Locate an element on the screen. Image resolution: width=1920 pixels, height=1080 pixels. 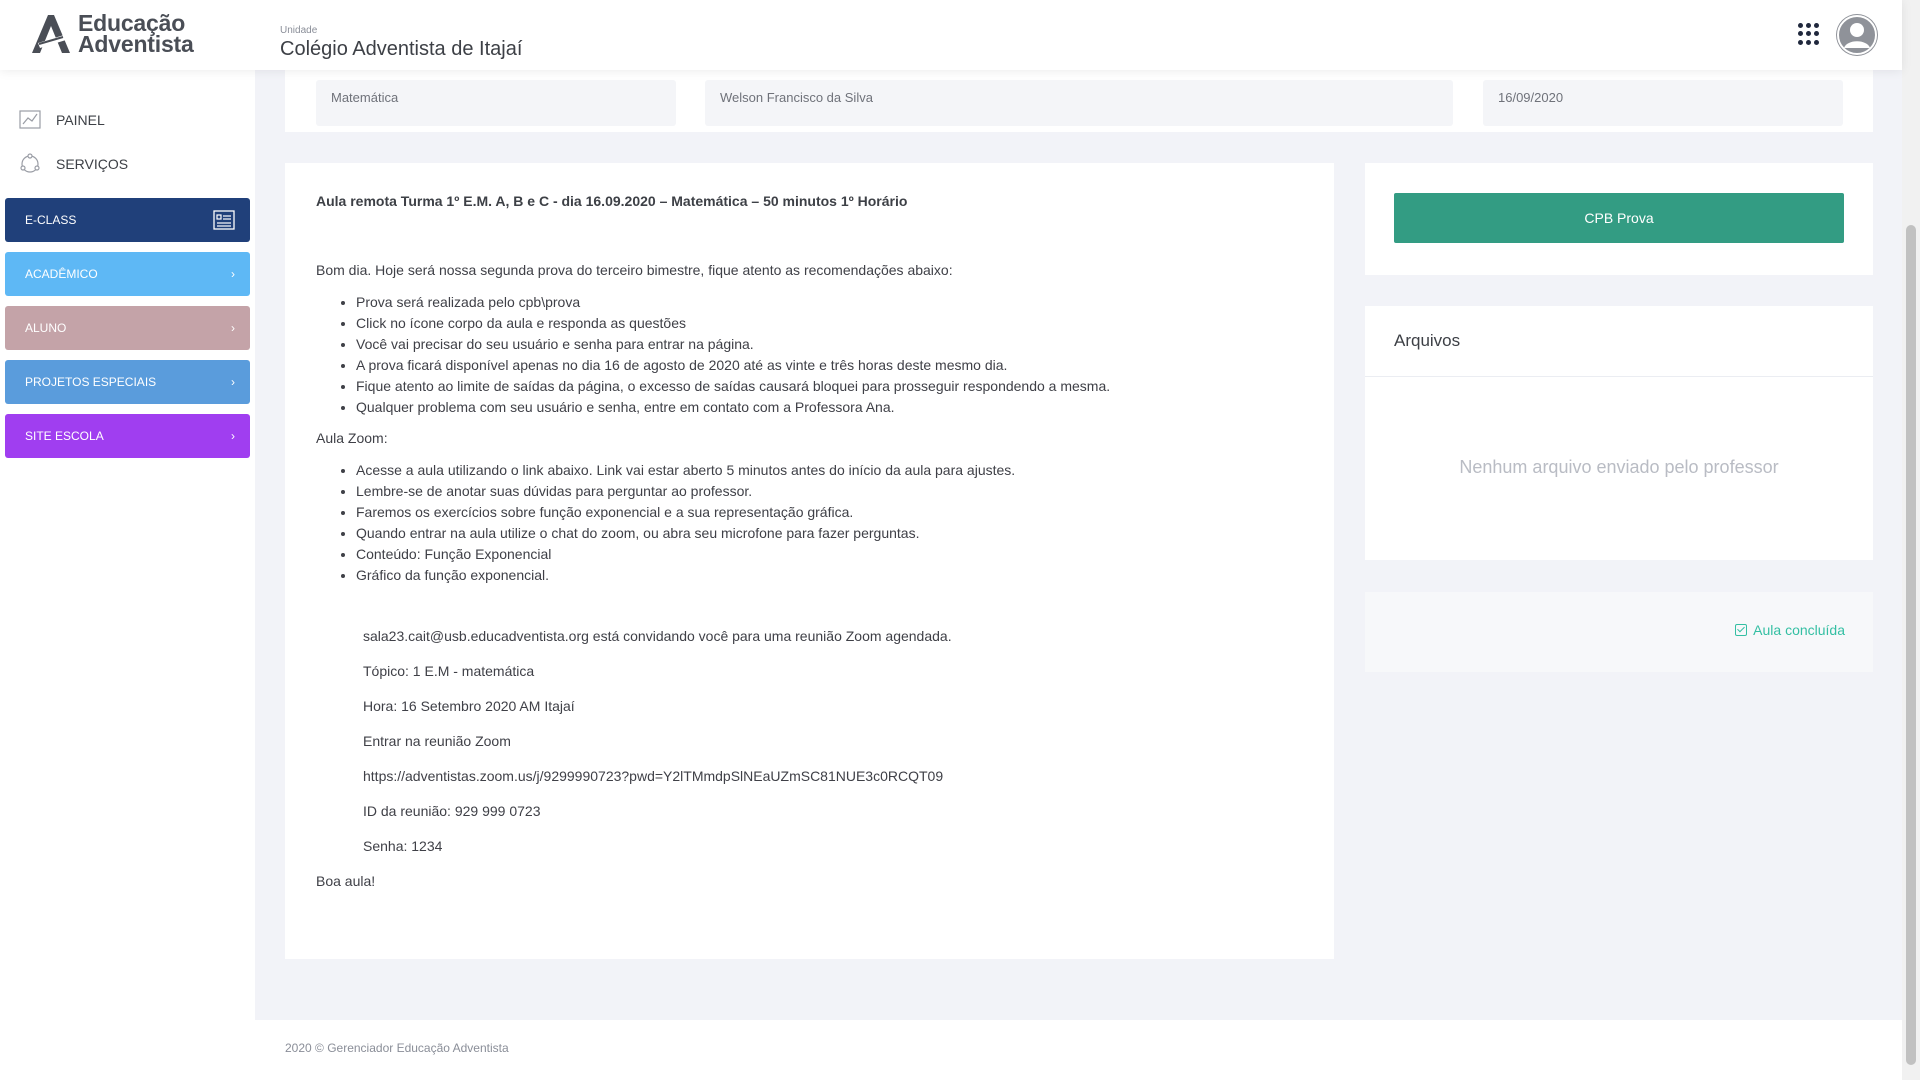
sidebar-button-label: ALUNO is located at coordinates (46, 328).